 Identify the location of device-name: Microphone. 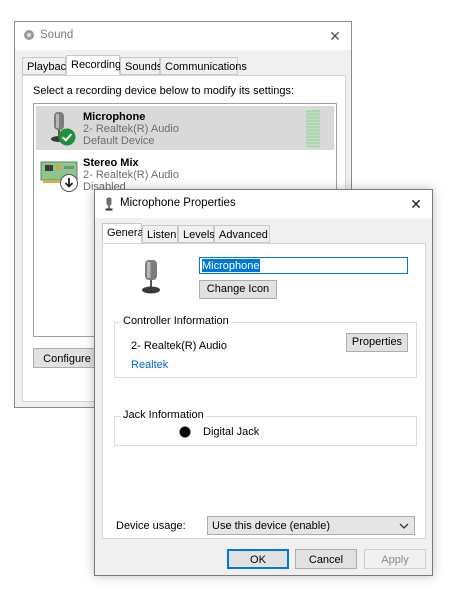
(114, 117).